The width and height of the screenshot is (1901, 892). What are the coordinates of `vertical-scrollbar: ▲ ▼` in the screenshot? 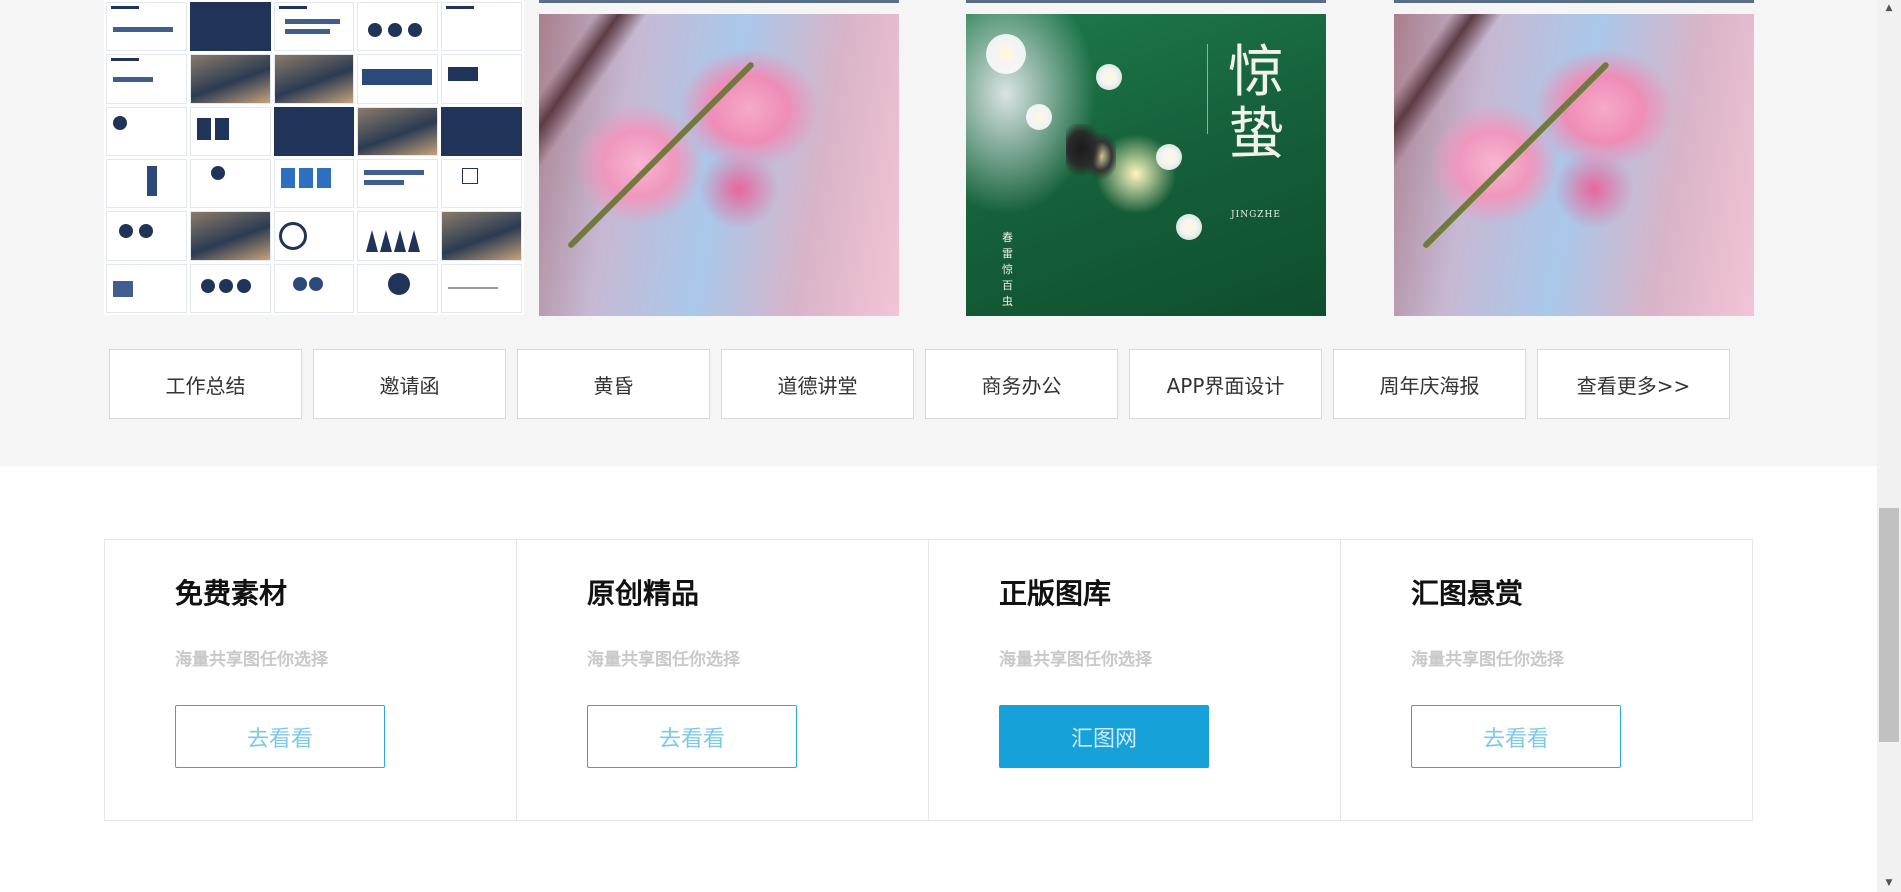 It's located at (1889, 446).